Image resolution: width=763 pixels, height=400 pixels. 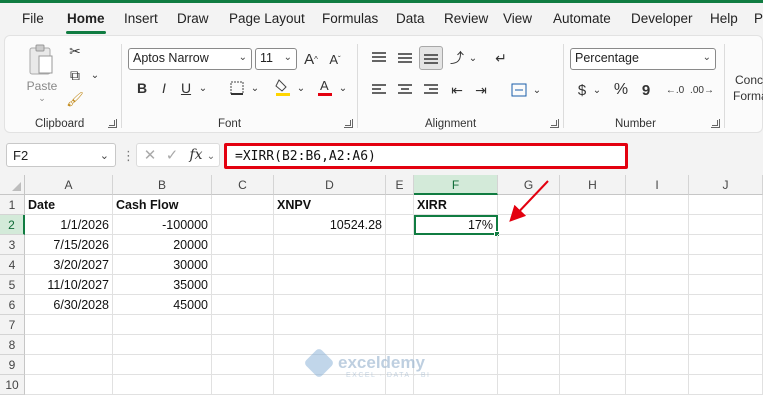 I want to click on bold-button: B, so click(x=142, y=88).